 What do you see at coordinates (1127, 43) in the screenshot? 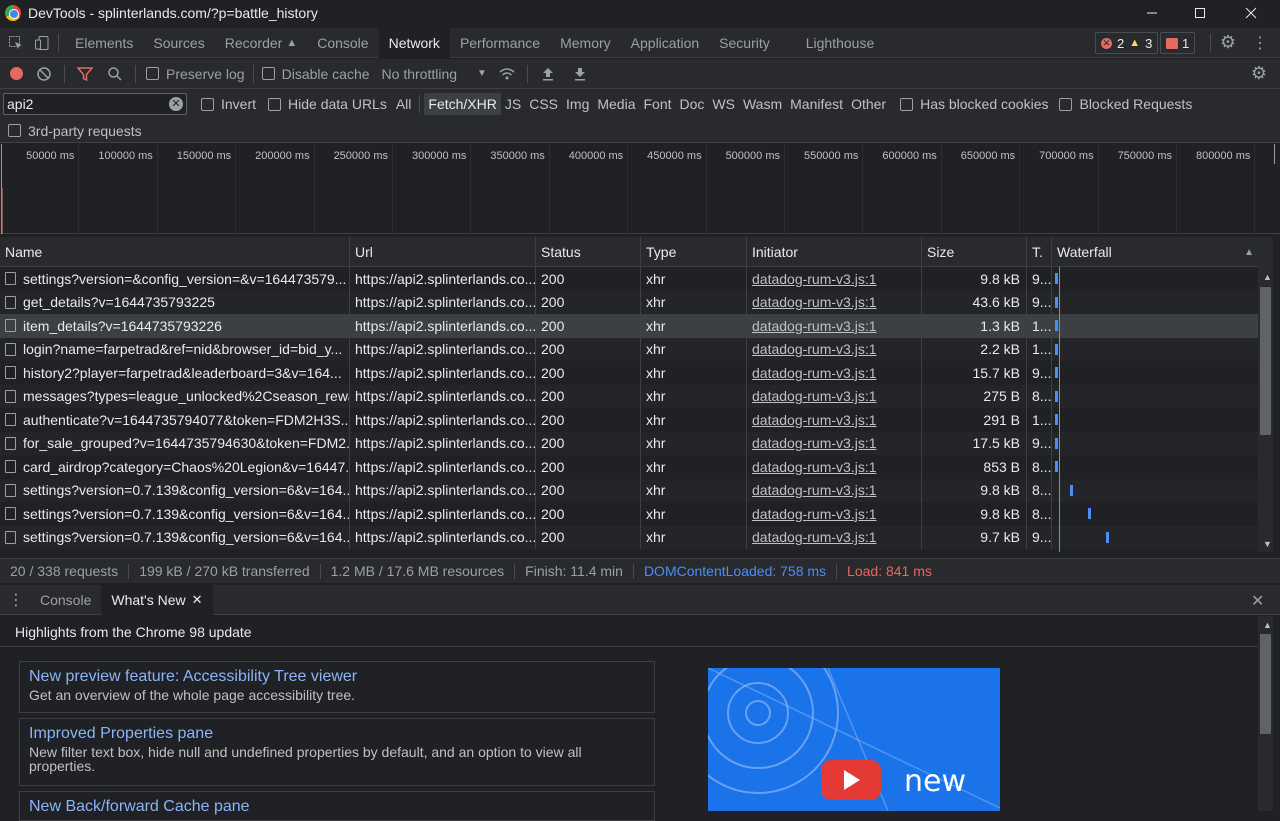
I see `issues-counter: ✕ 2 ▲ 3` at bounding box center [1127, 43].